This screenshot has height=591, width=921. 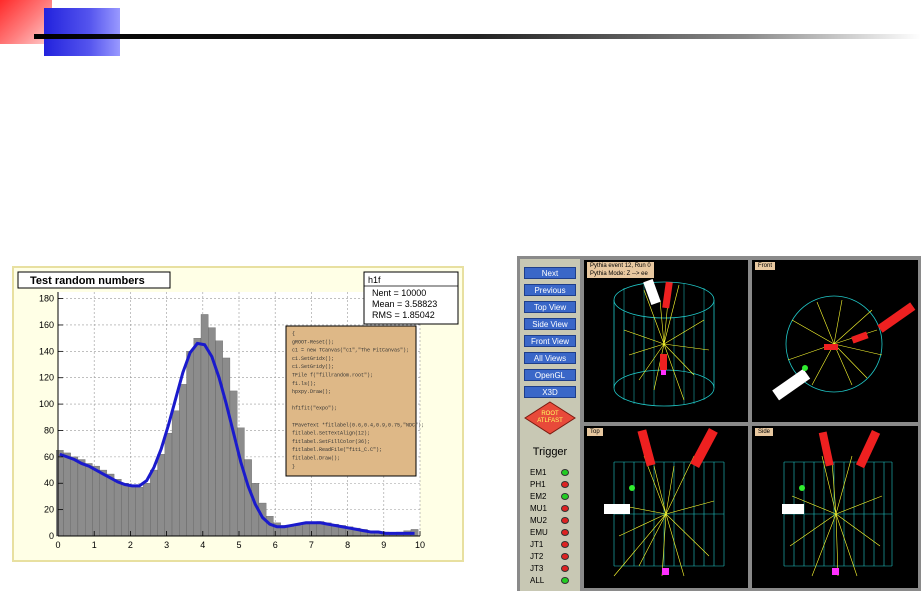 I want to click on x-tick-label: 6, so click(x=275, y=545).